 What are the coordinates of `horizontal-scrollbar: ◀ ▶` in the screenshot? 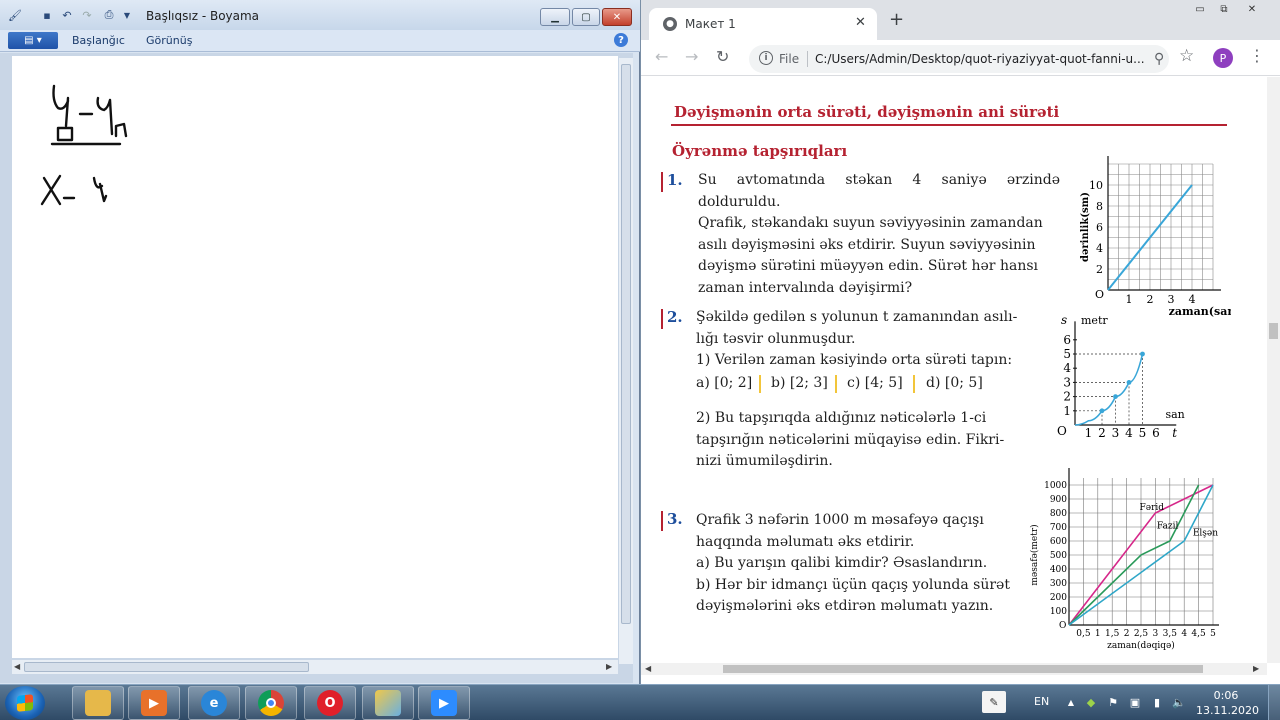 It's located at (315, 667).